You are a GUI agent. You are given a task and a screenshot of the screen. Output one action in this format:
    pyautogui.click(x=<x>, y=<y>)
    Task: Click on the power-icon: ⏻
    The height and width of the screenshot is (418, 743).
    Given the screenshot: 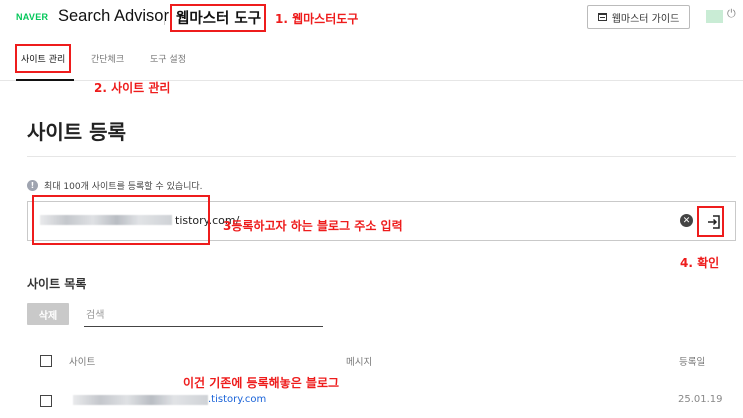 What is the action you would take?
    pyautogui.click(x=731, y=14)
    